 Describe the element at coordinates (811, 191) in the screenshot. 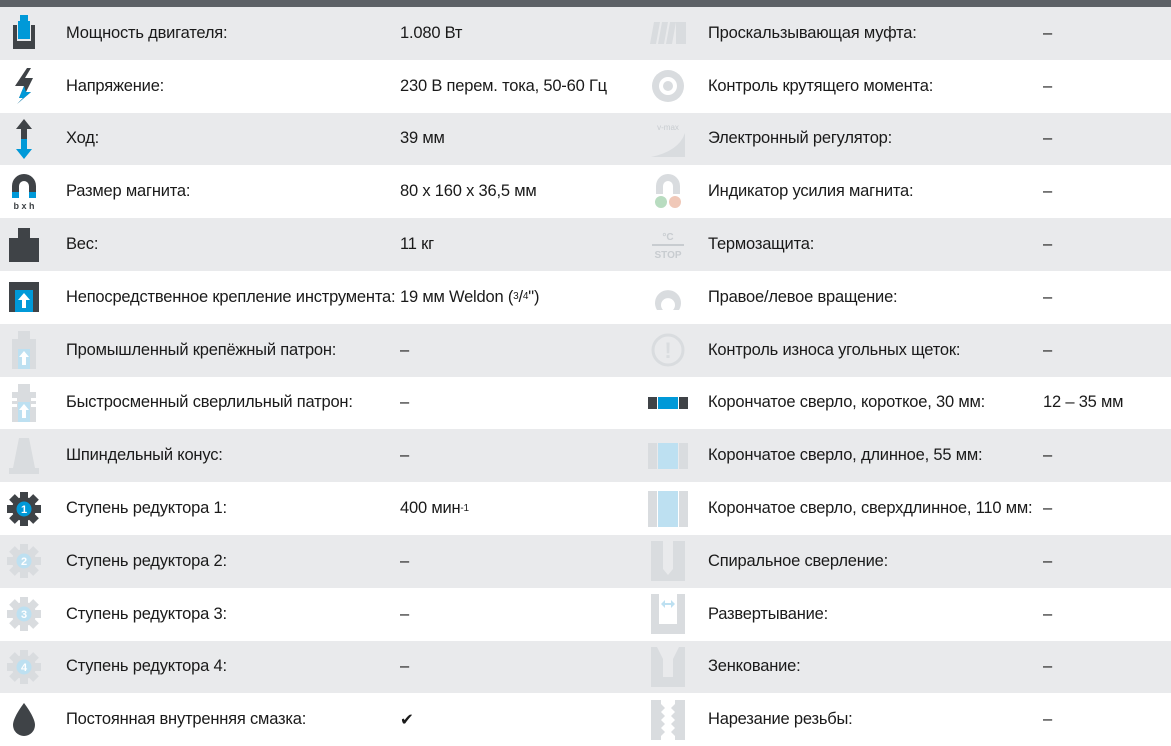

I see `spec-label: Индикатор усилия магнита:` at that location.